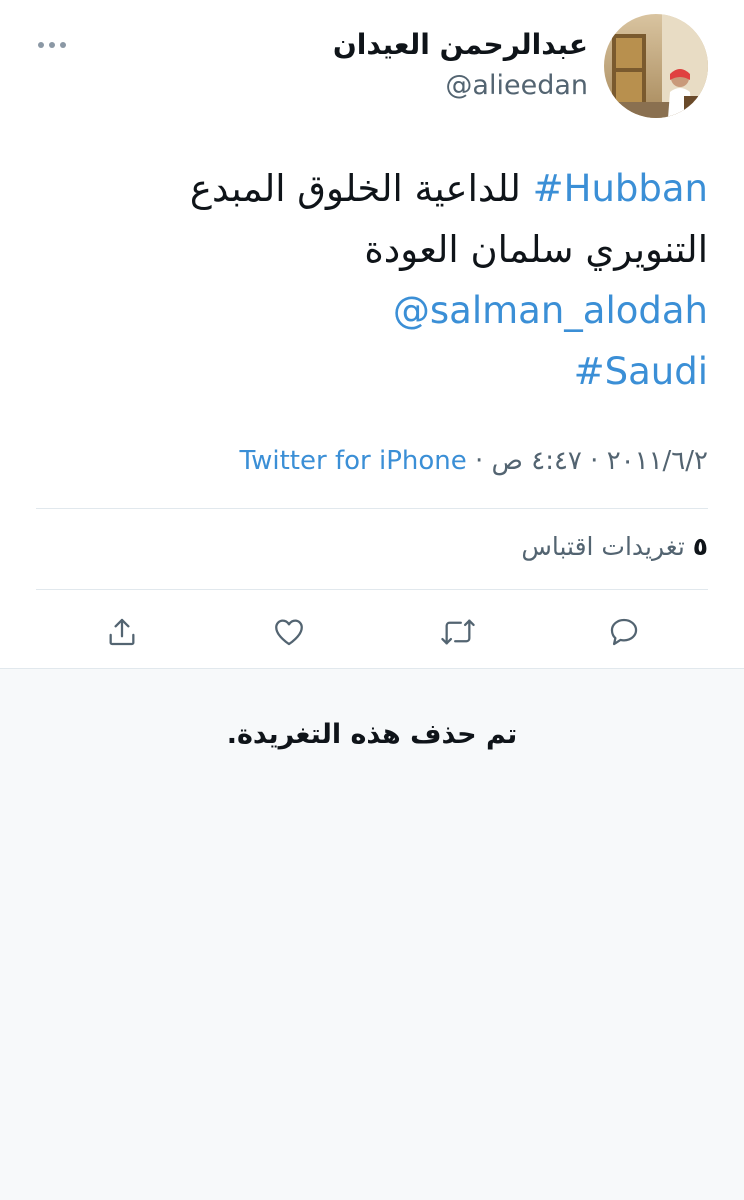  I want to click on share-button, so click(122, 632).